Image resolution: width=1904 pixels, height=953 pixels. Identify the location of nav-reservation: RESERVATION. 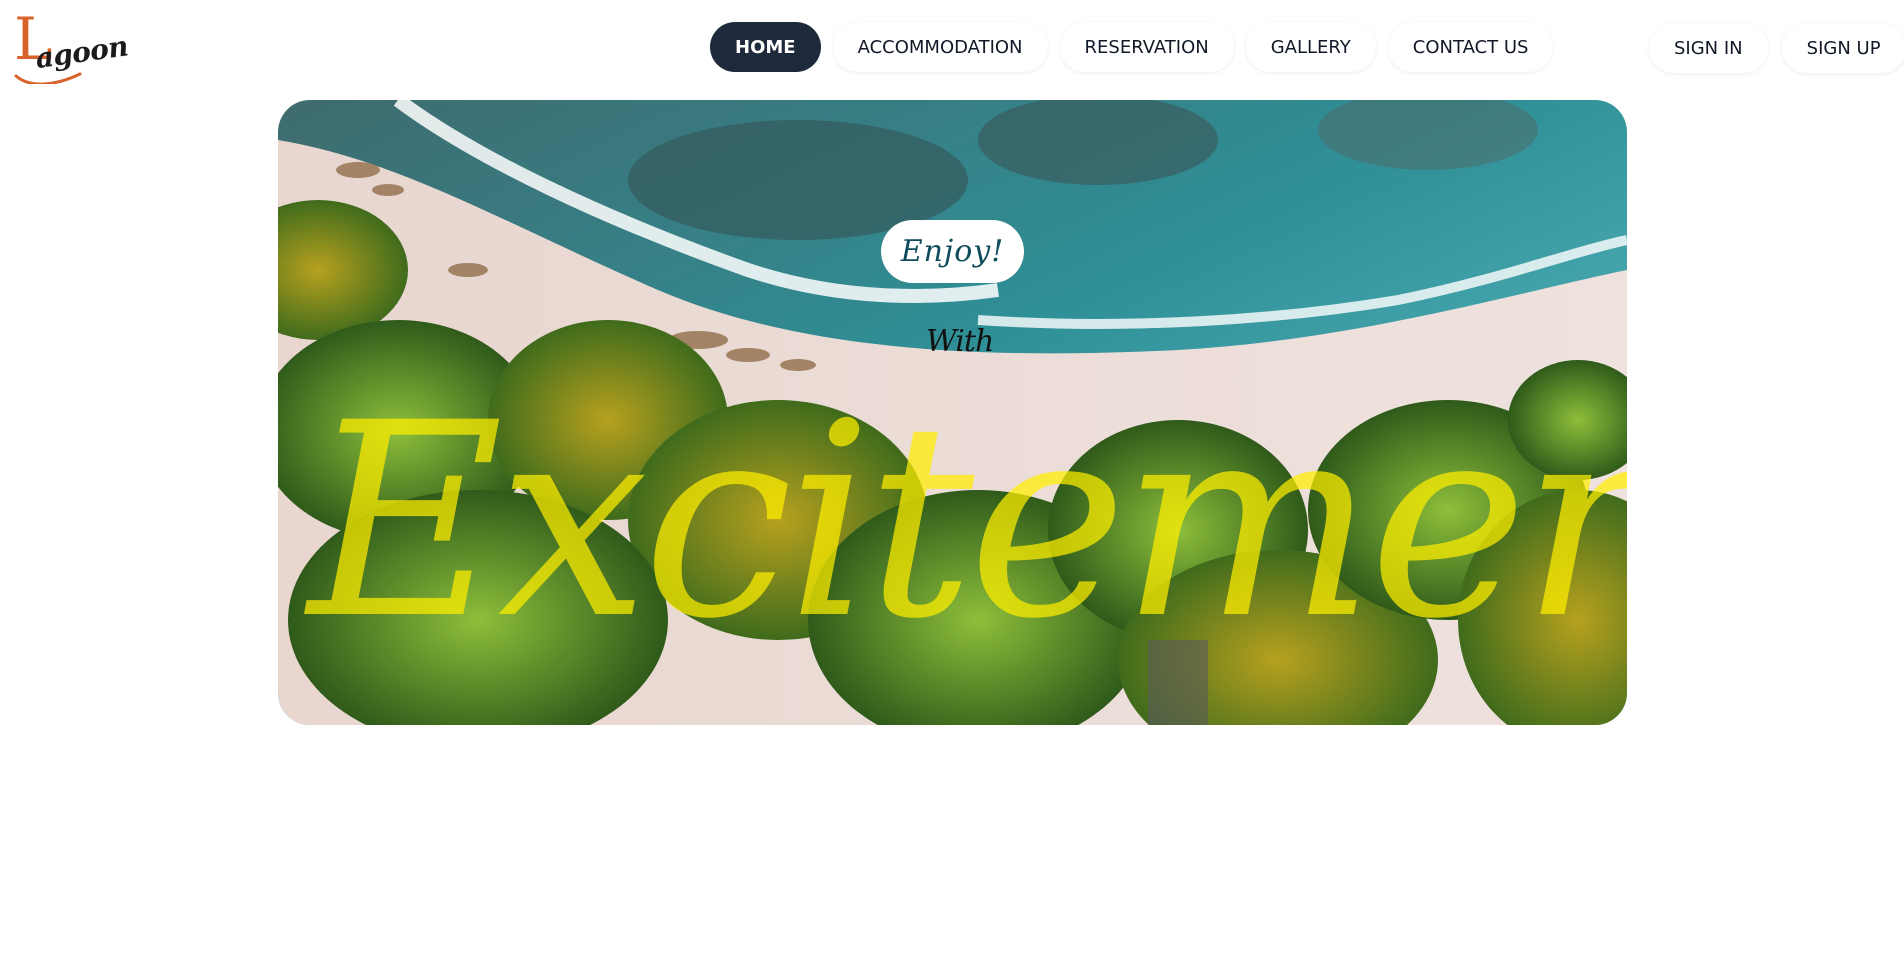
(1146, 47).